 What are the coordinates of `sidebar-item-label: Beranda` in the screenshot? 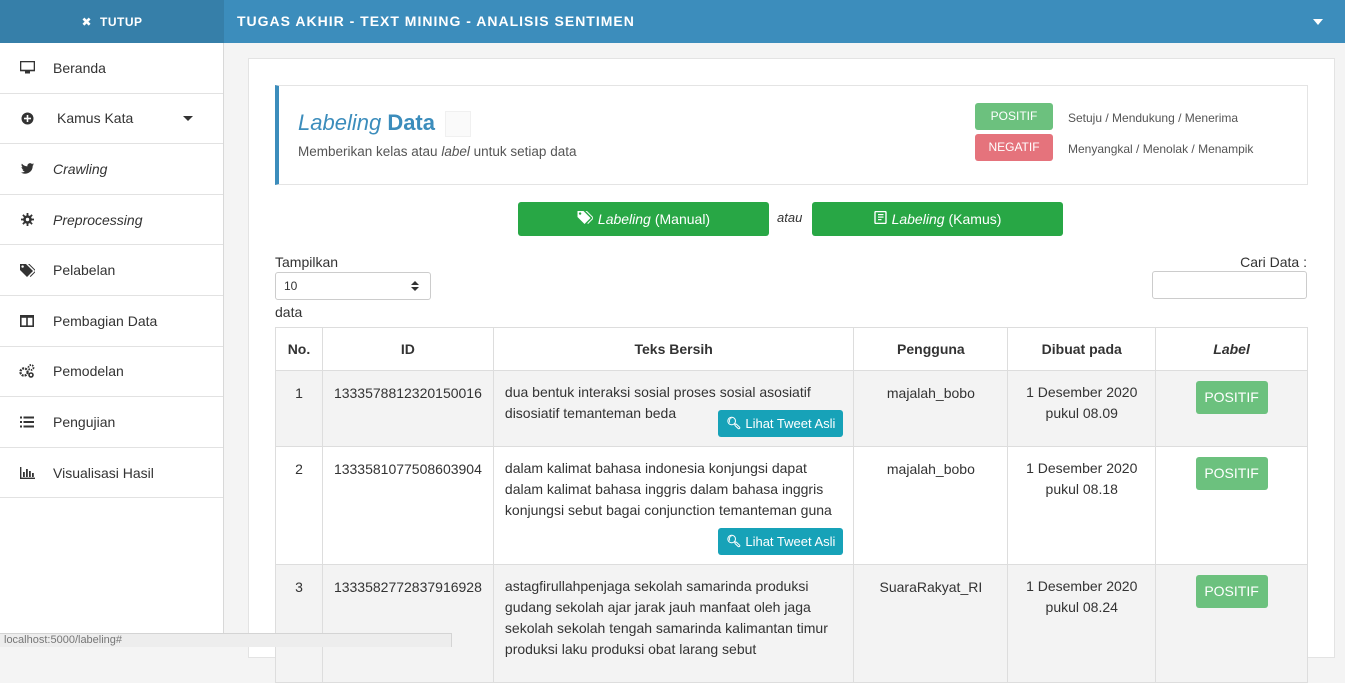 It's located at (79, 67).